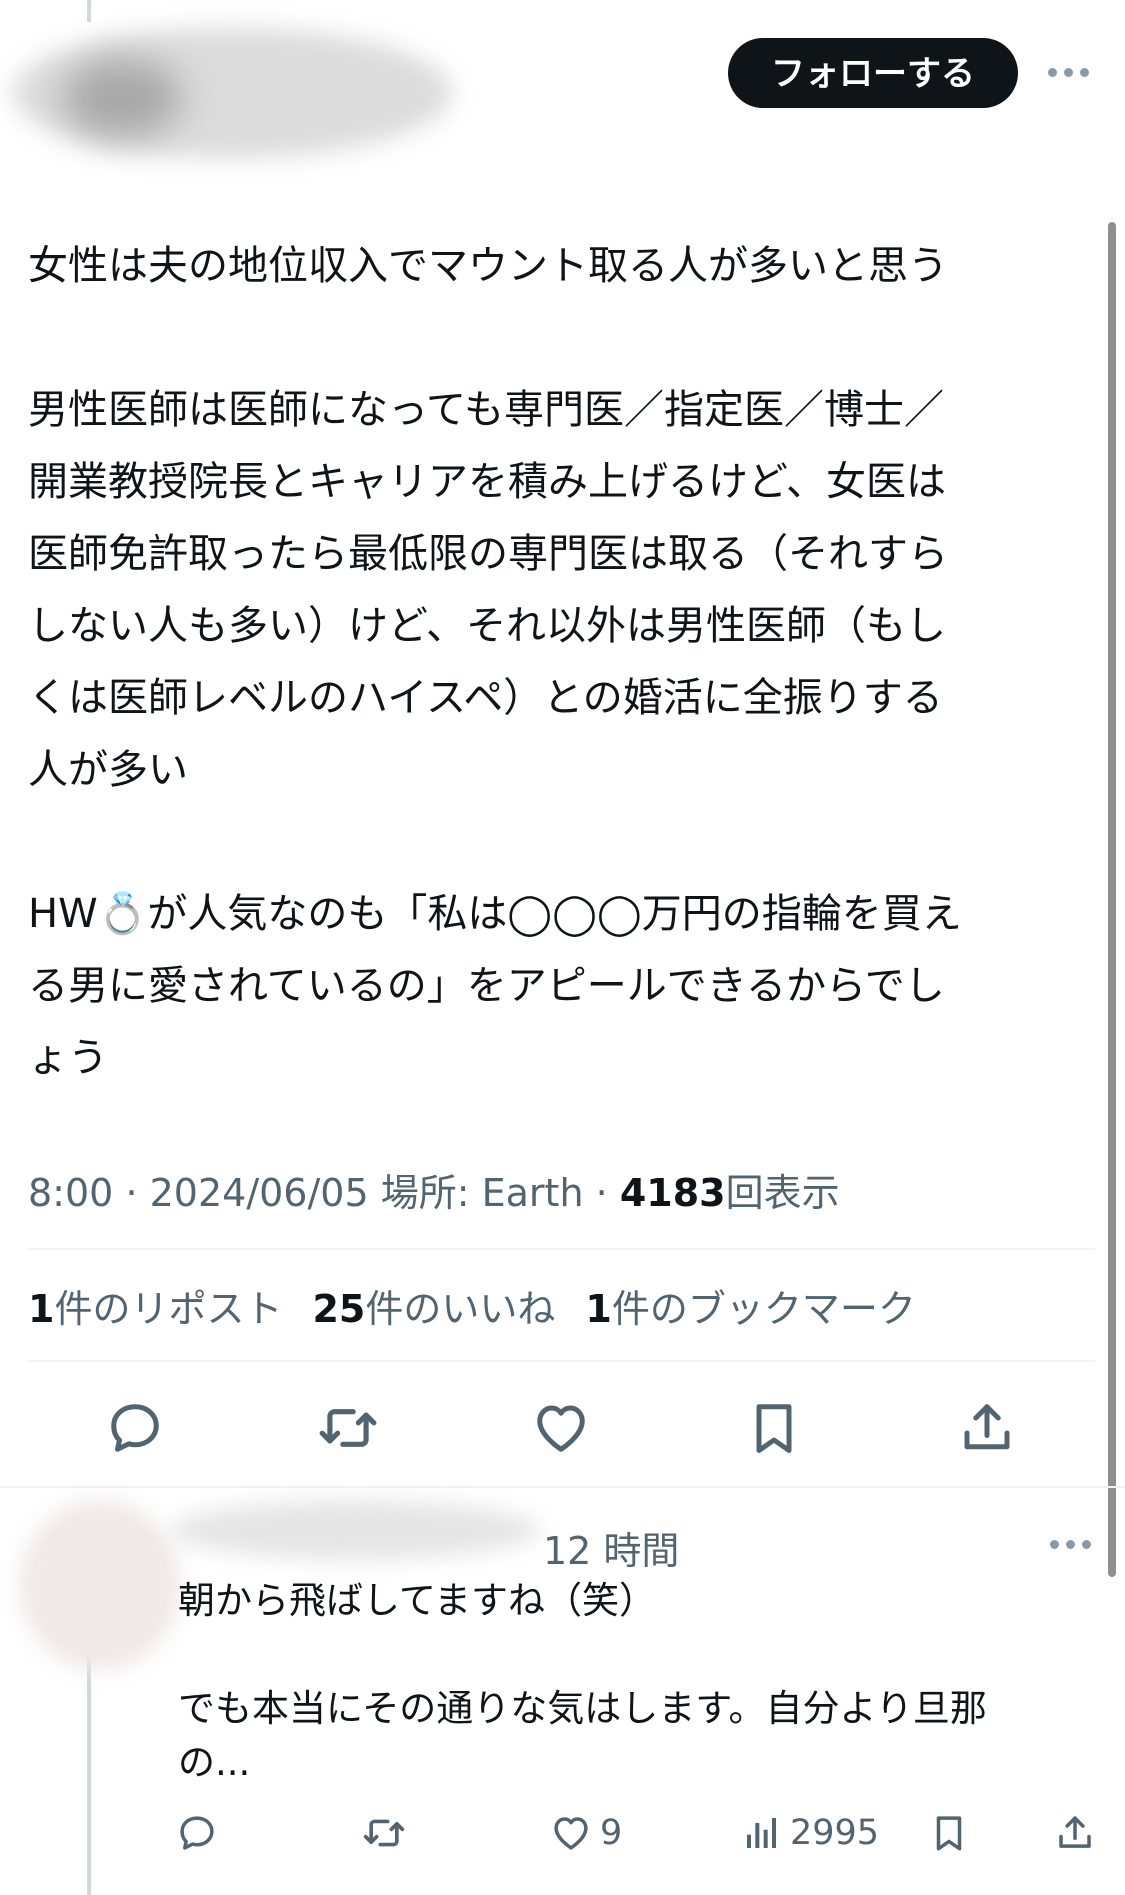 This screenshot has width=1125, height=1895. Describe the element at coordinates (259, 1193) in the screenshot. I see `post-date: 2024/06/05` at that location.